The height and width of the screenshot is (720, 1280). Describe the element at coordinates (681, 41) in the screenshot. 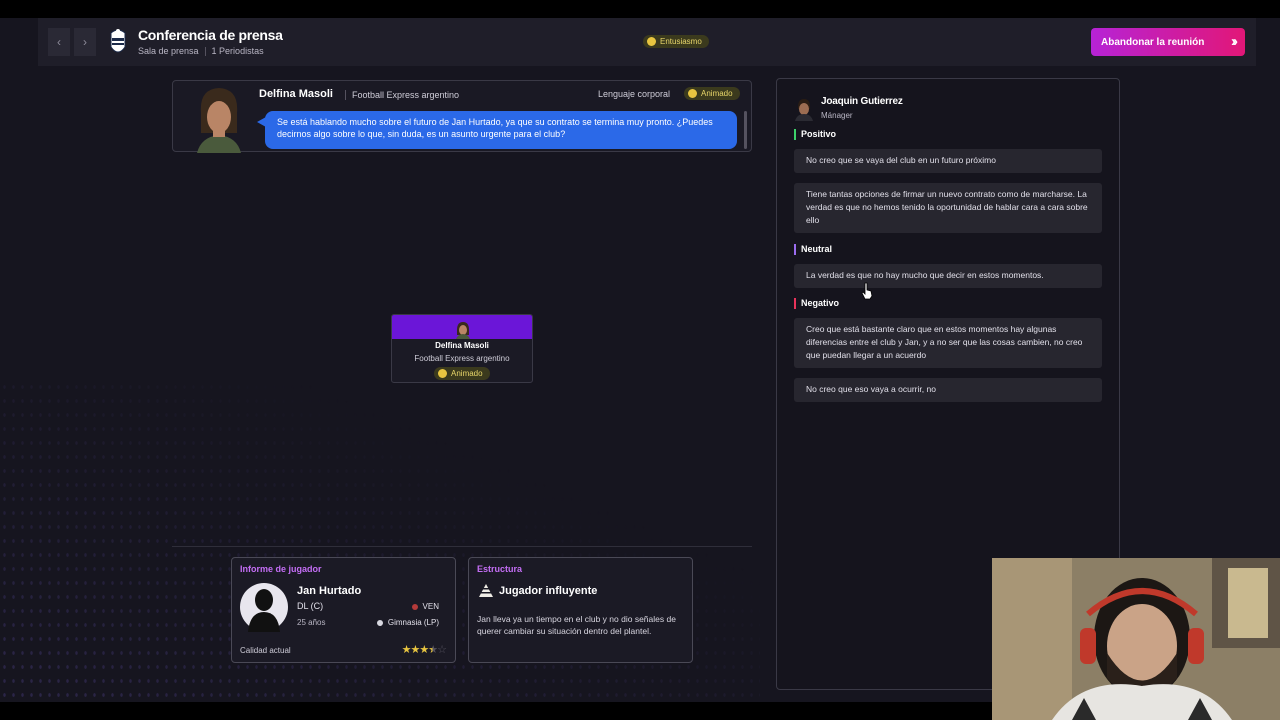

I see `room-mood-label: Entusiasmo` at that location.